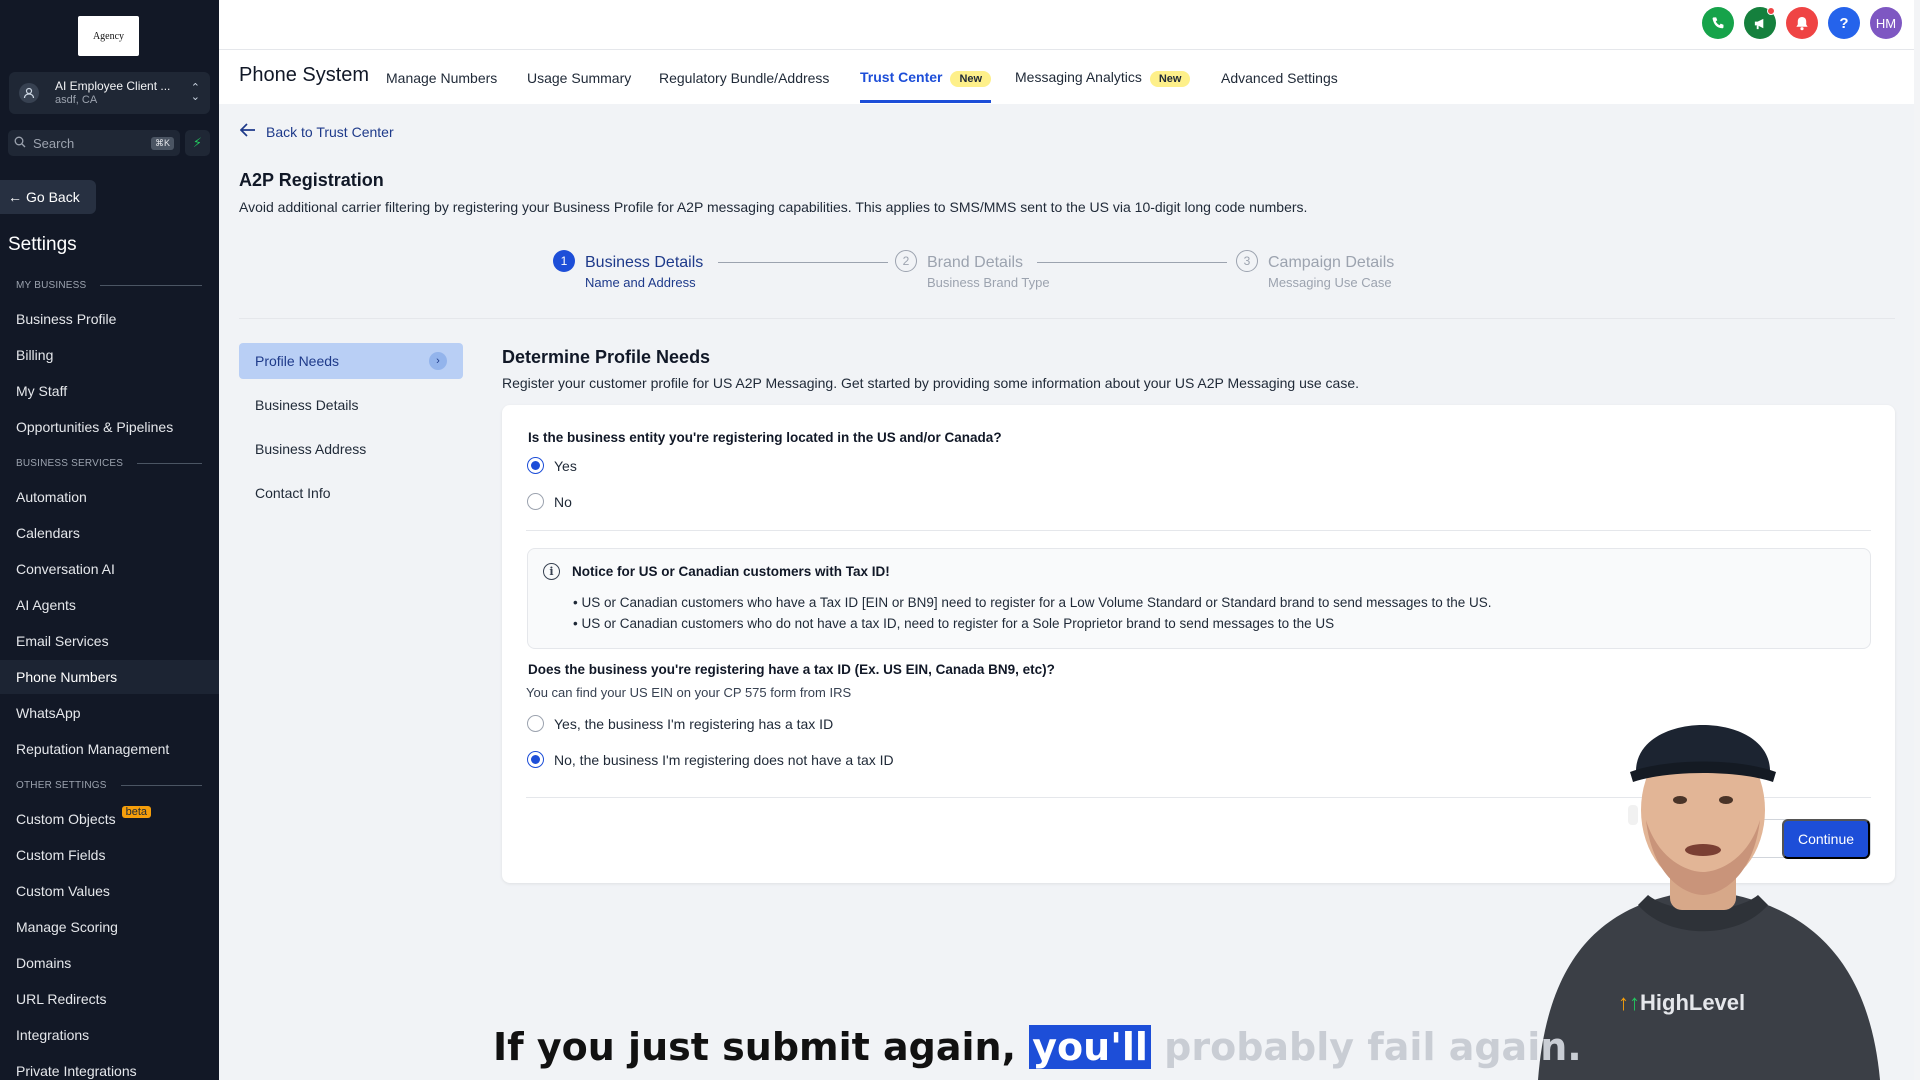 The width and height of the screenshot is (1920, 1080). What do you see at coordinates (109, 569) in the screenshot?
I see `sidebar-item-conversation-ai: Conversation AI` at bounding box center [109, 569].